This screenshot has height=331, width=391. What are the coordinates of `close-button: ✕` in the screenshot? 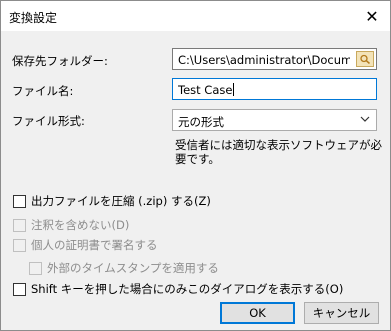 It's located at (372, 16).